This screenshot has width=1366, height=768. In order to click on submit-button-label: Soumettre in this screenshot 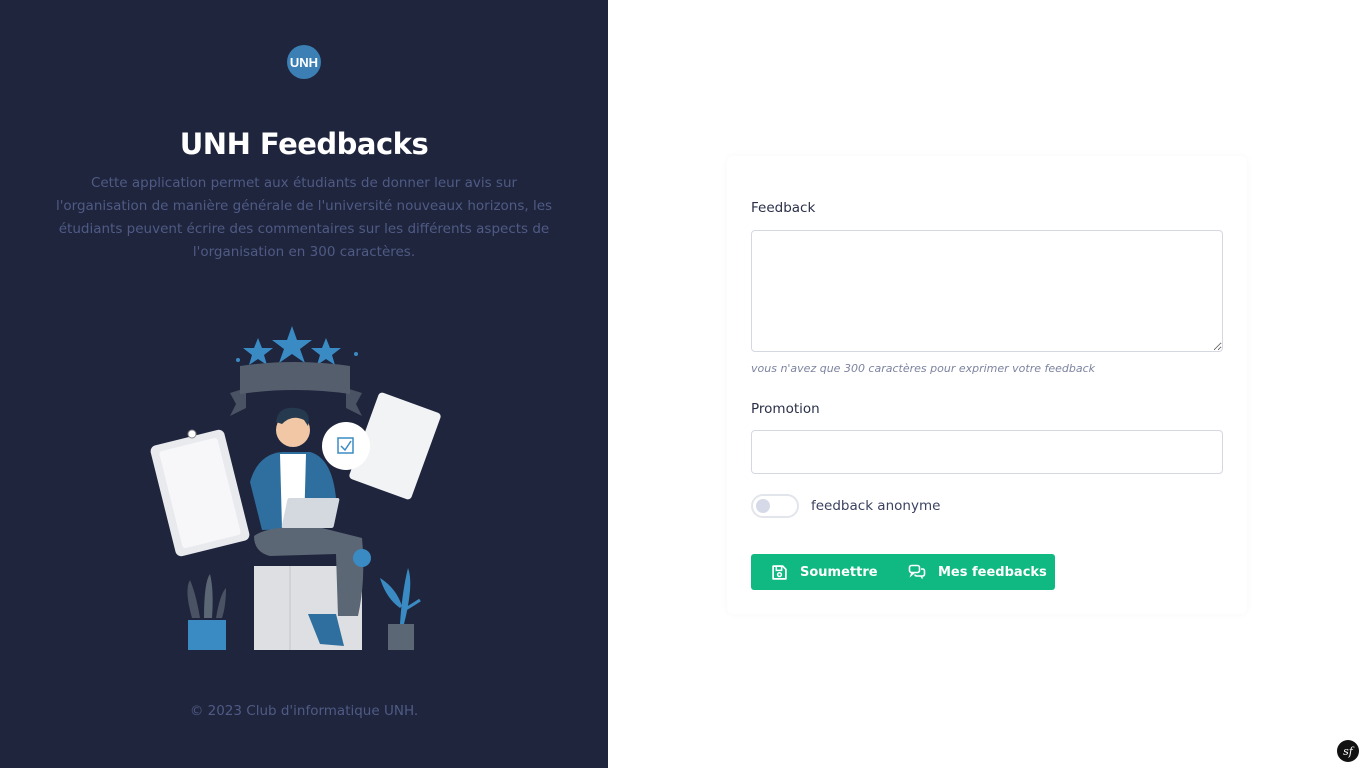, I will do `click(839, 572)`.